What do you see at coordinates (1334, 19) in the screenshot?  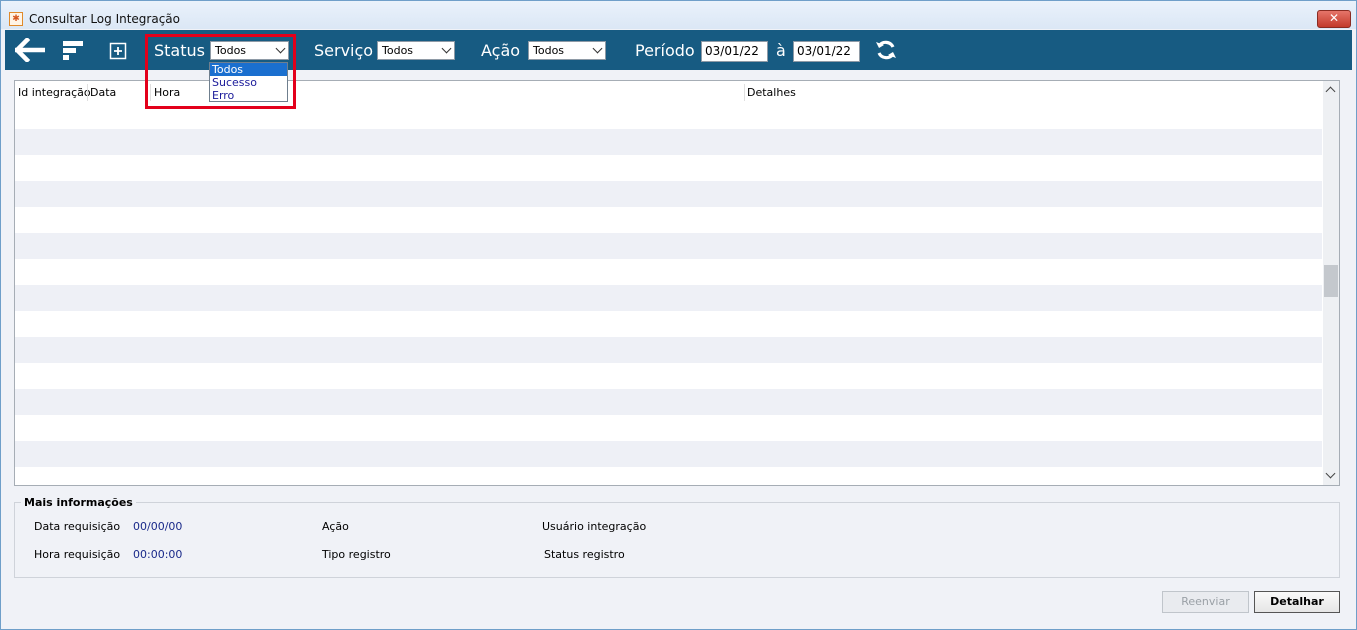 I see `close-button: ✕` at bounding box center [1334, 19].